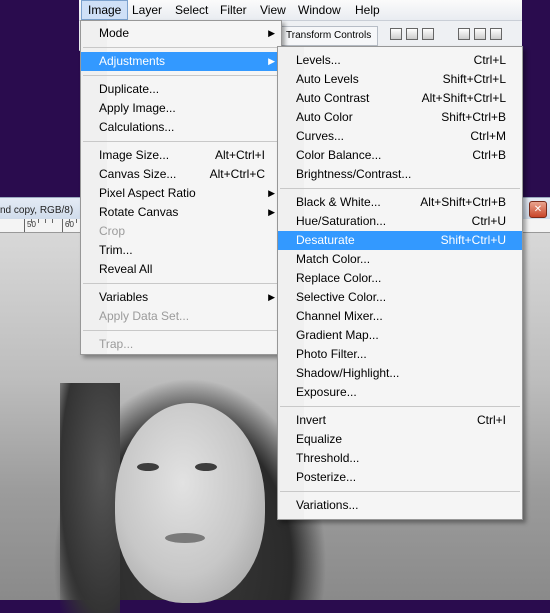 Image resolution: width=550 pixels, height=613 pixels. I want to click on menu-window: Window, so click(319, 10).